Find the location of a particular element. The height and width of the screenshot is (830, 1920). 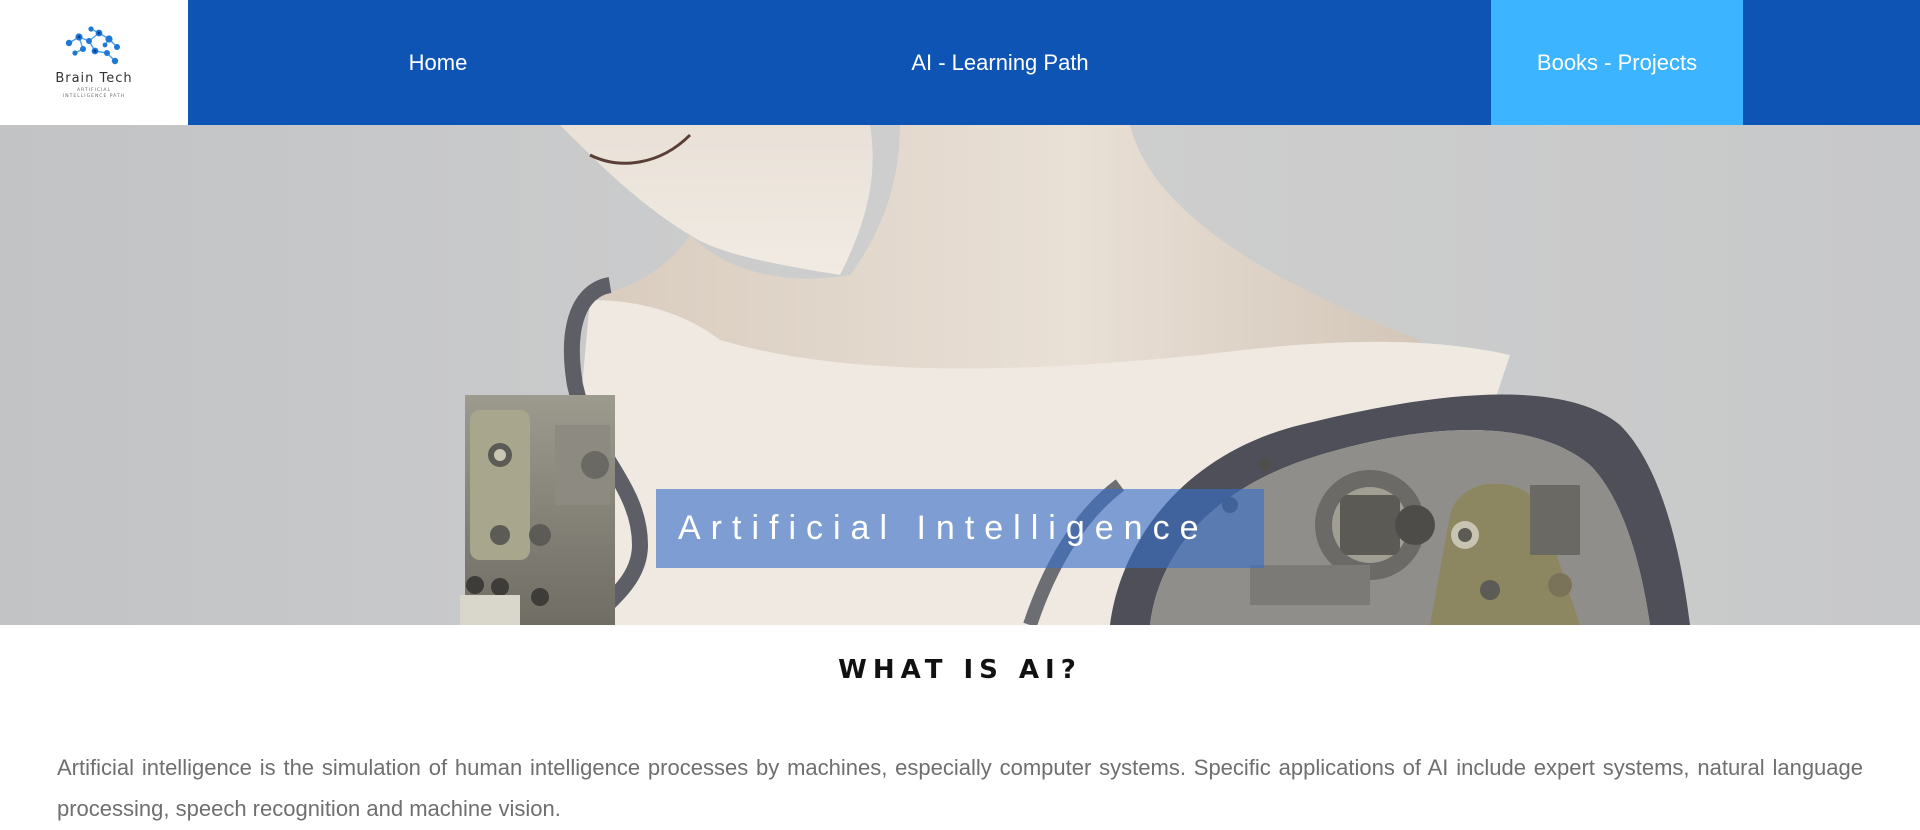

logo-name: Brain Tech is located at coordinates (94, 78).